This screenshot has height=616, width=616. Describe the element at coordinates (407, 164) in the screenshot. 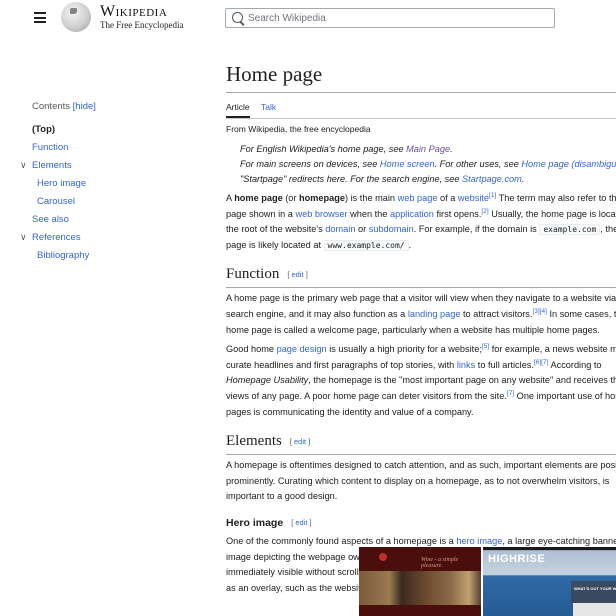

I see `link-home-screen: Home screen` at that location.